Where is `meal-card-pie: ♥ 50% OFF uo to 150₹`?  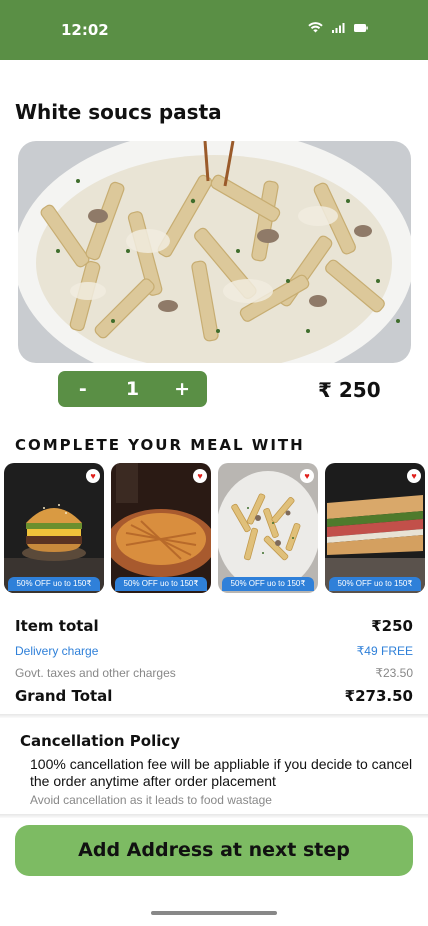
meal-card-pie: ♥ 50% OFF uo to 150₹ is located at coordinates (161, 528).